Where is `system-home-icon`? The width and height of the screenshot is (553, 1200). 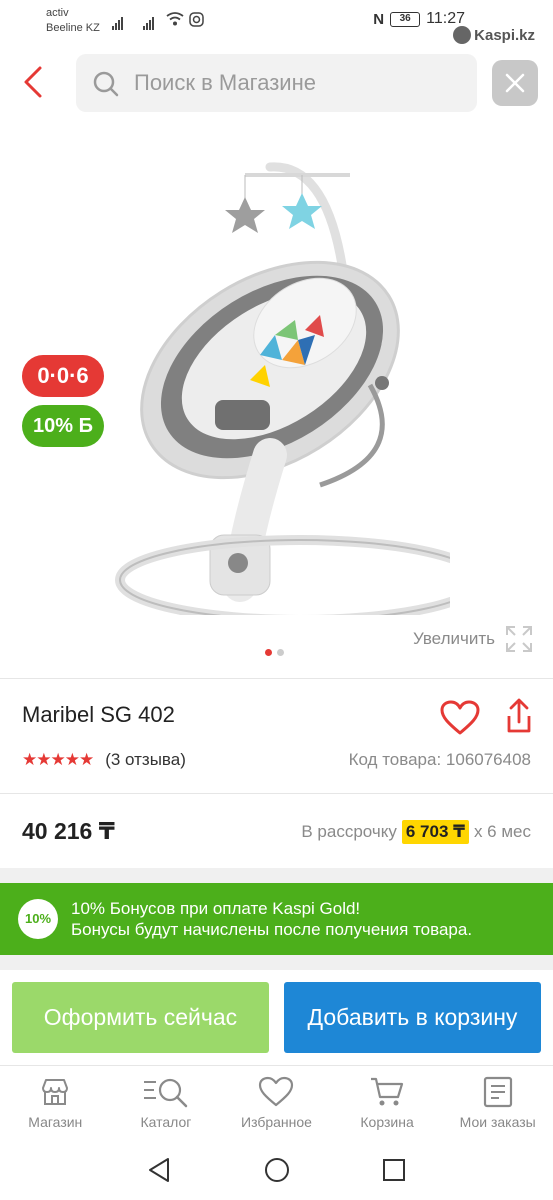
system-home-icon is located at coordinates (277, 1170).